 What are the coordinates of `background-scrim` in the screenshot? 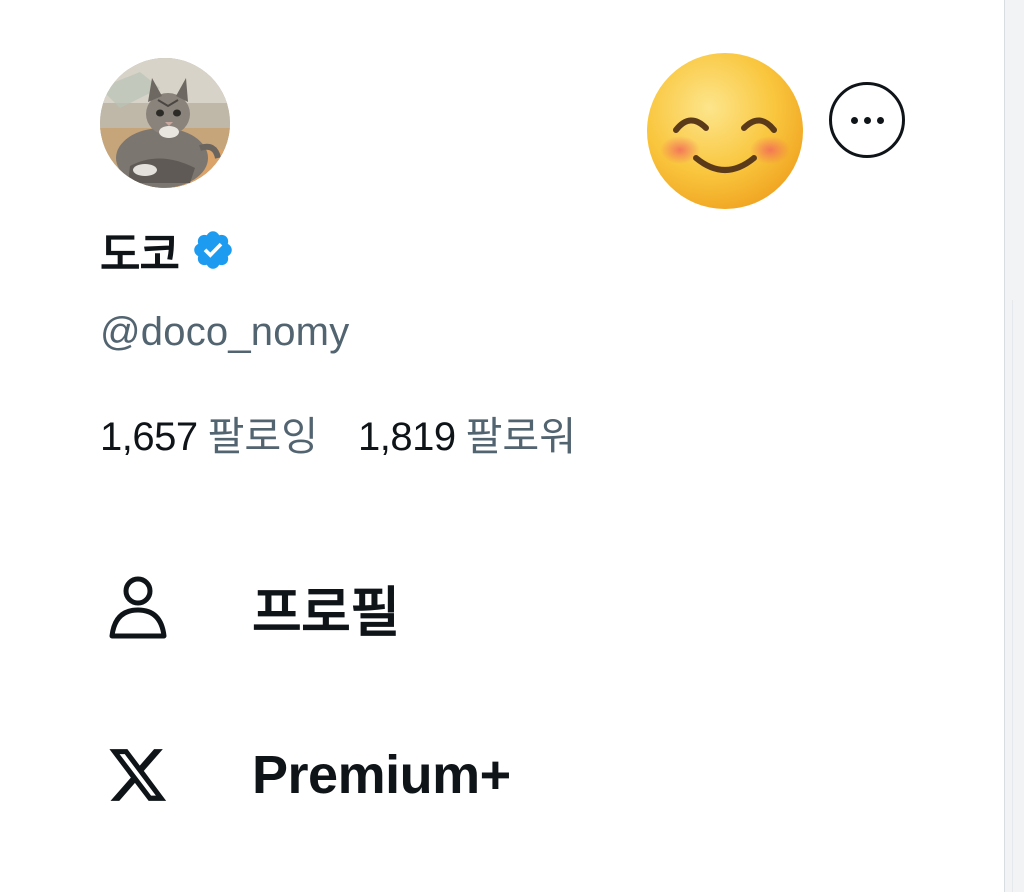 It's located at (1014, 446).